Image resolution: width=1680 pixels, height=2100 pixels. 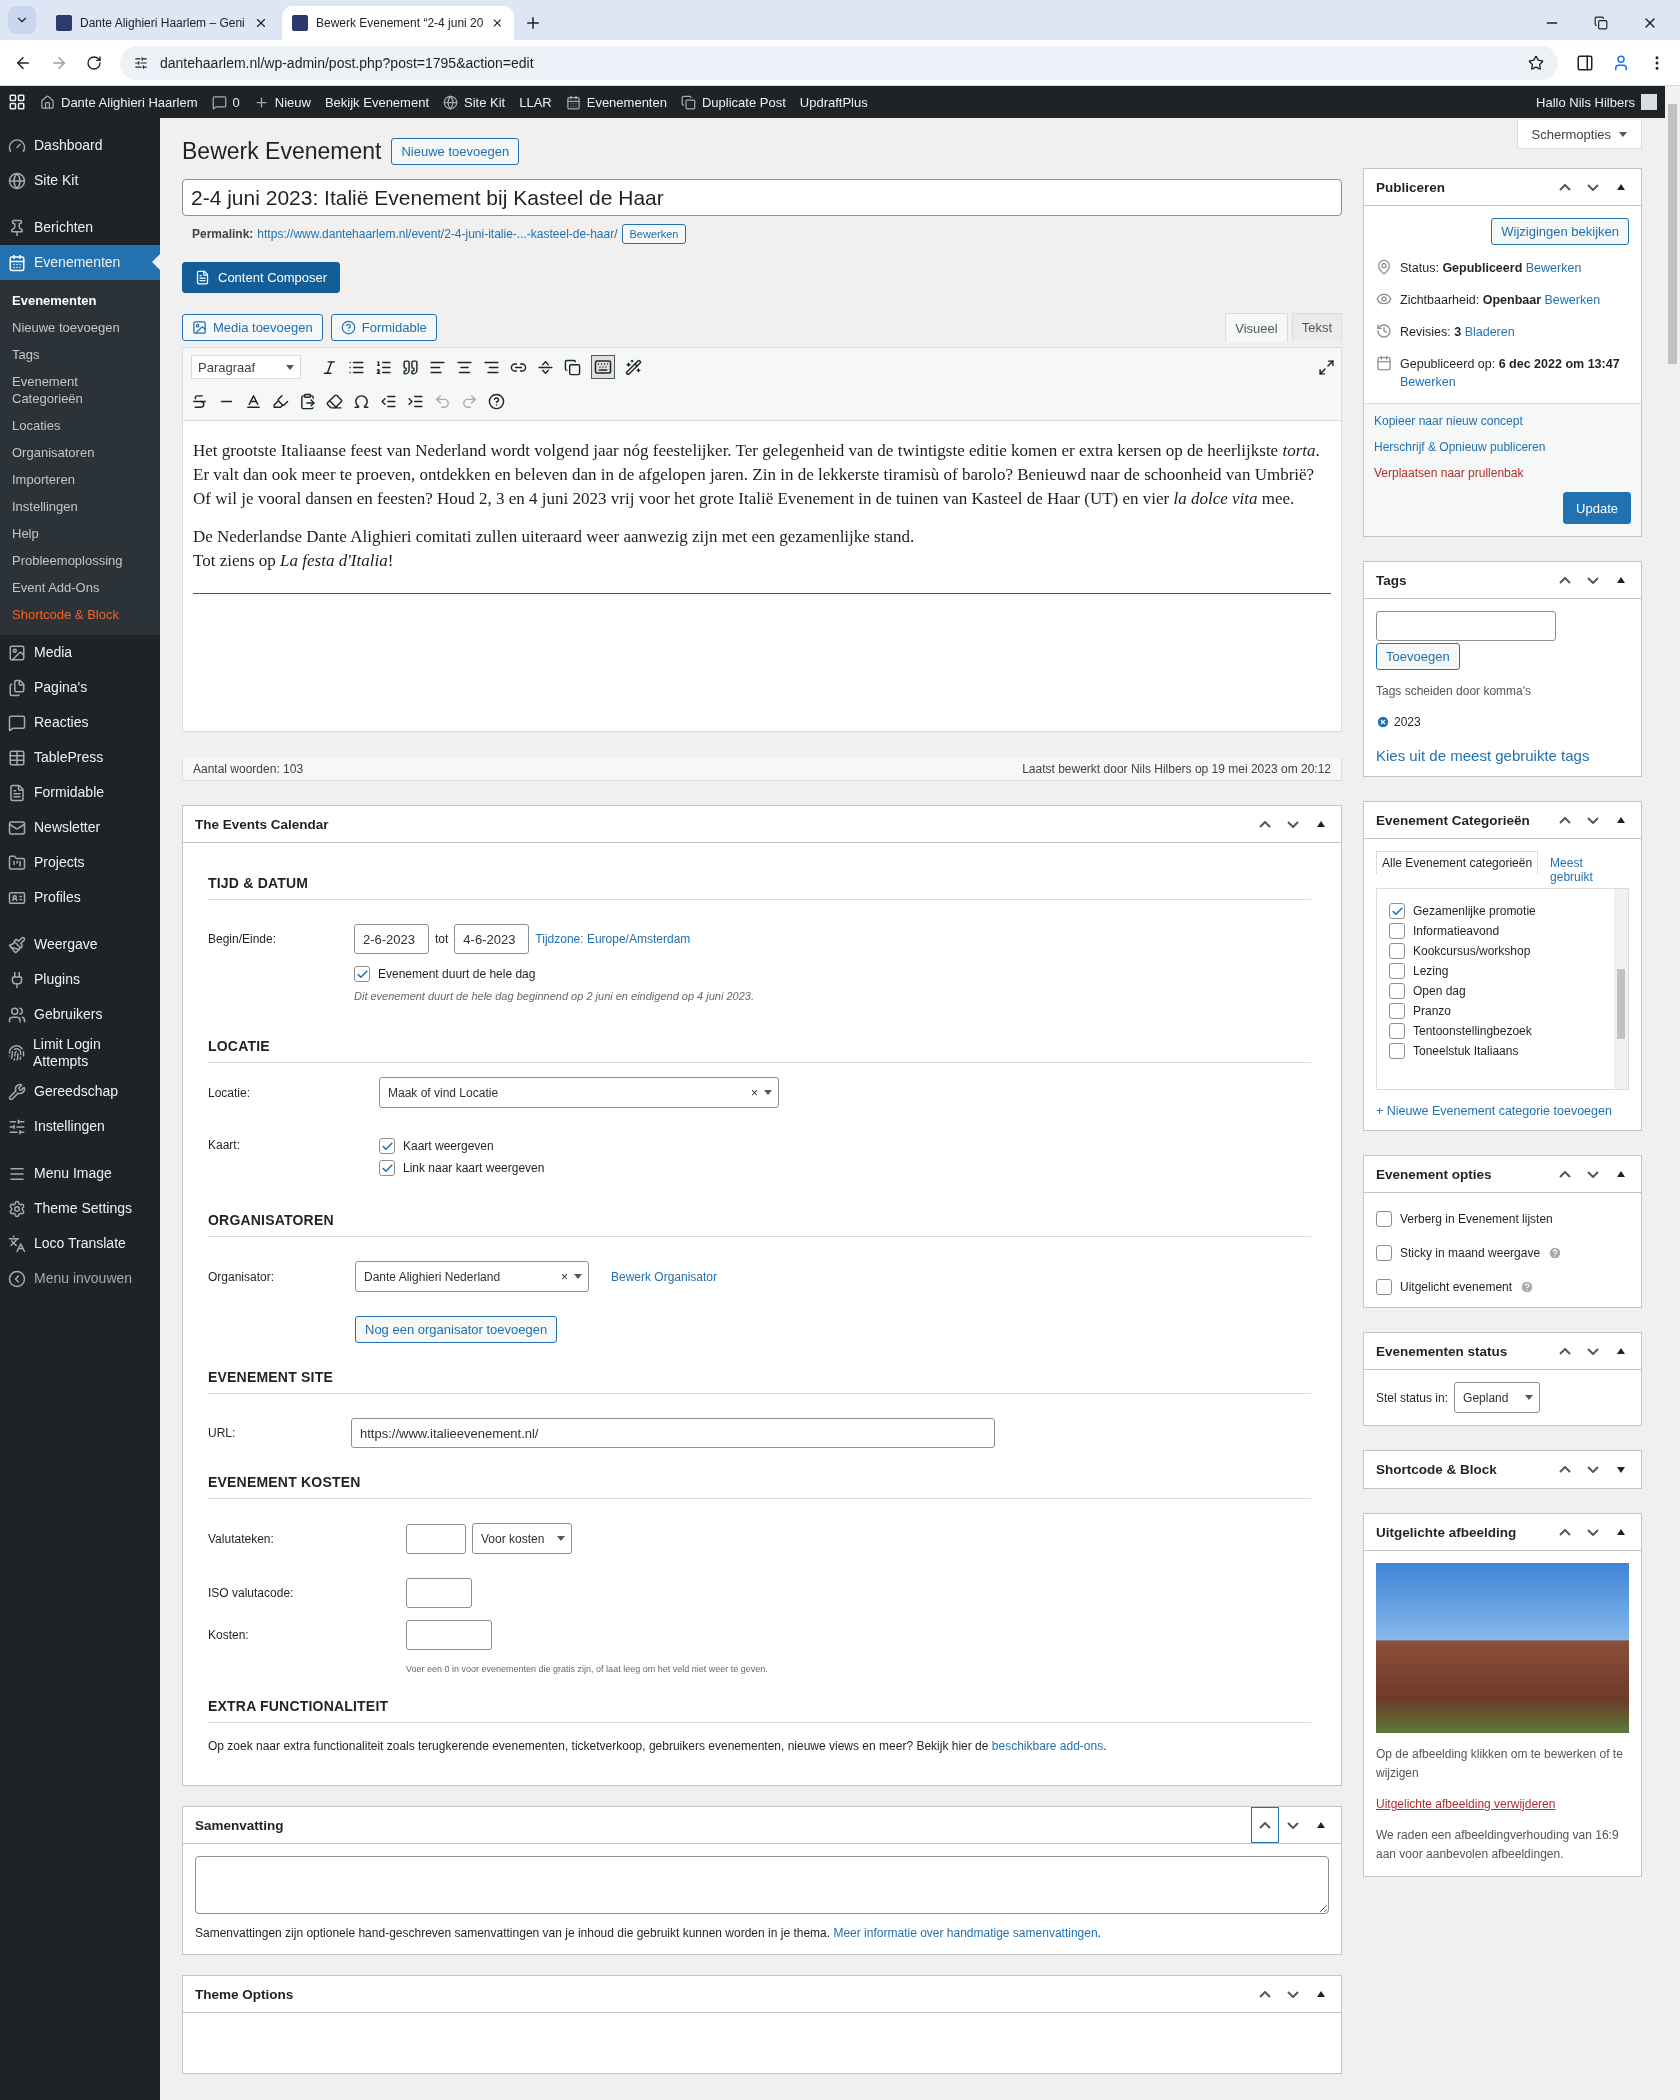 What do you see at coordinates (762, 1885) in the screenshot?
I see `excerpt-field` at bounding box center [762, 1885].